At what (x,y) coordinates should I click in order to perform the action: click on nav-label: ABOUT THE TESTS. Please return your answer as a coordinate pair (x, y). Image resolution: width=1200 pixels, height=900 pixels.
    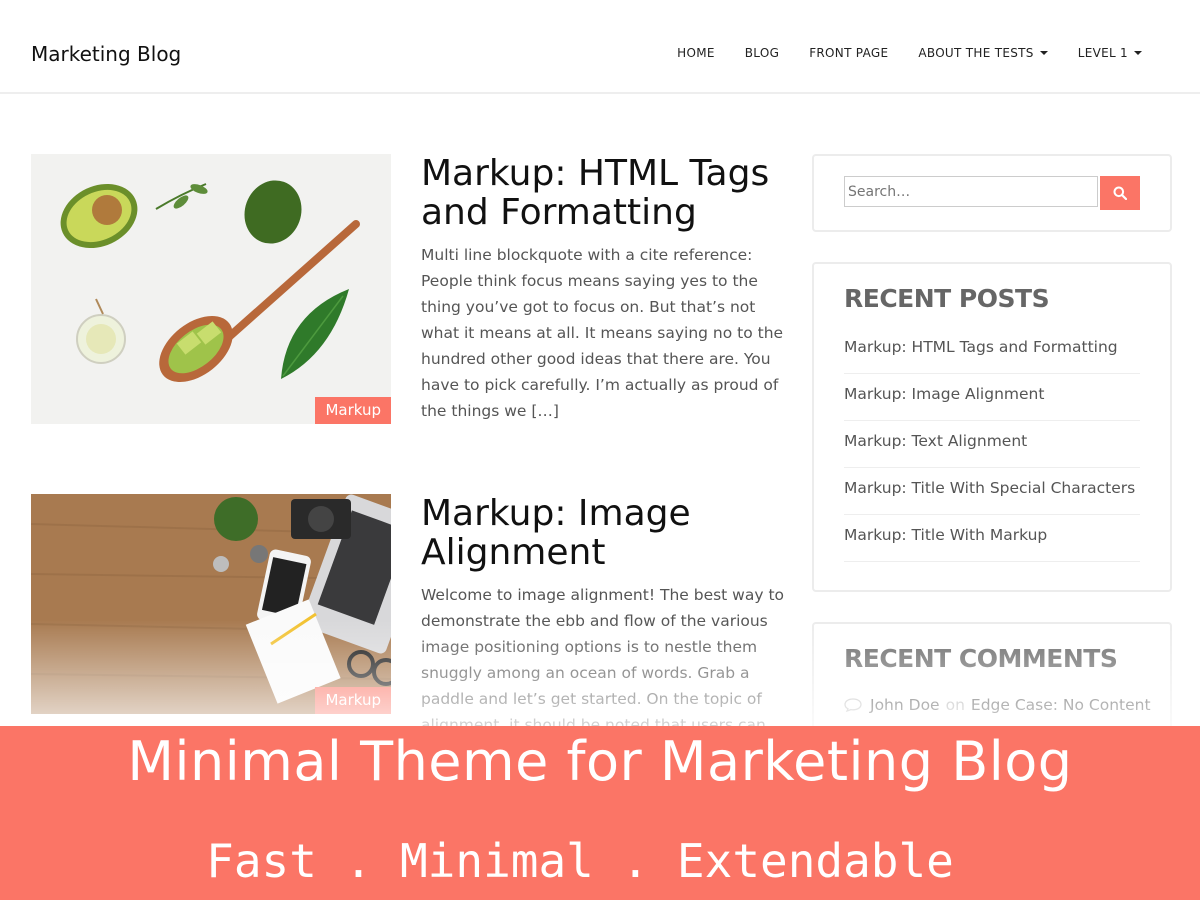
    Looking at the image, I should click on (976, 53).